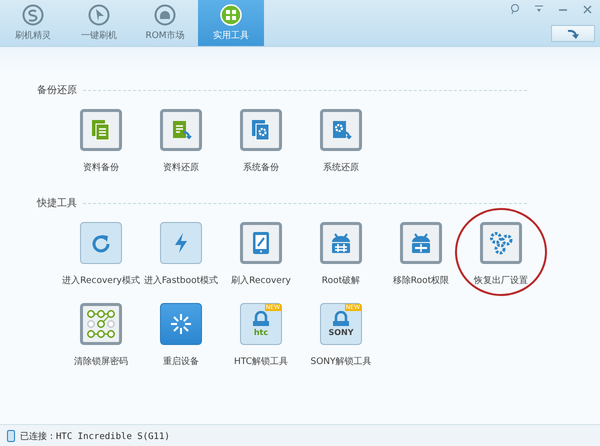 Image resolution: width=600 pixels, height=446 pixels. I want to click on pattern-lock-icon, so click(101, 324).